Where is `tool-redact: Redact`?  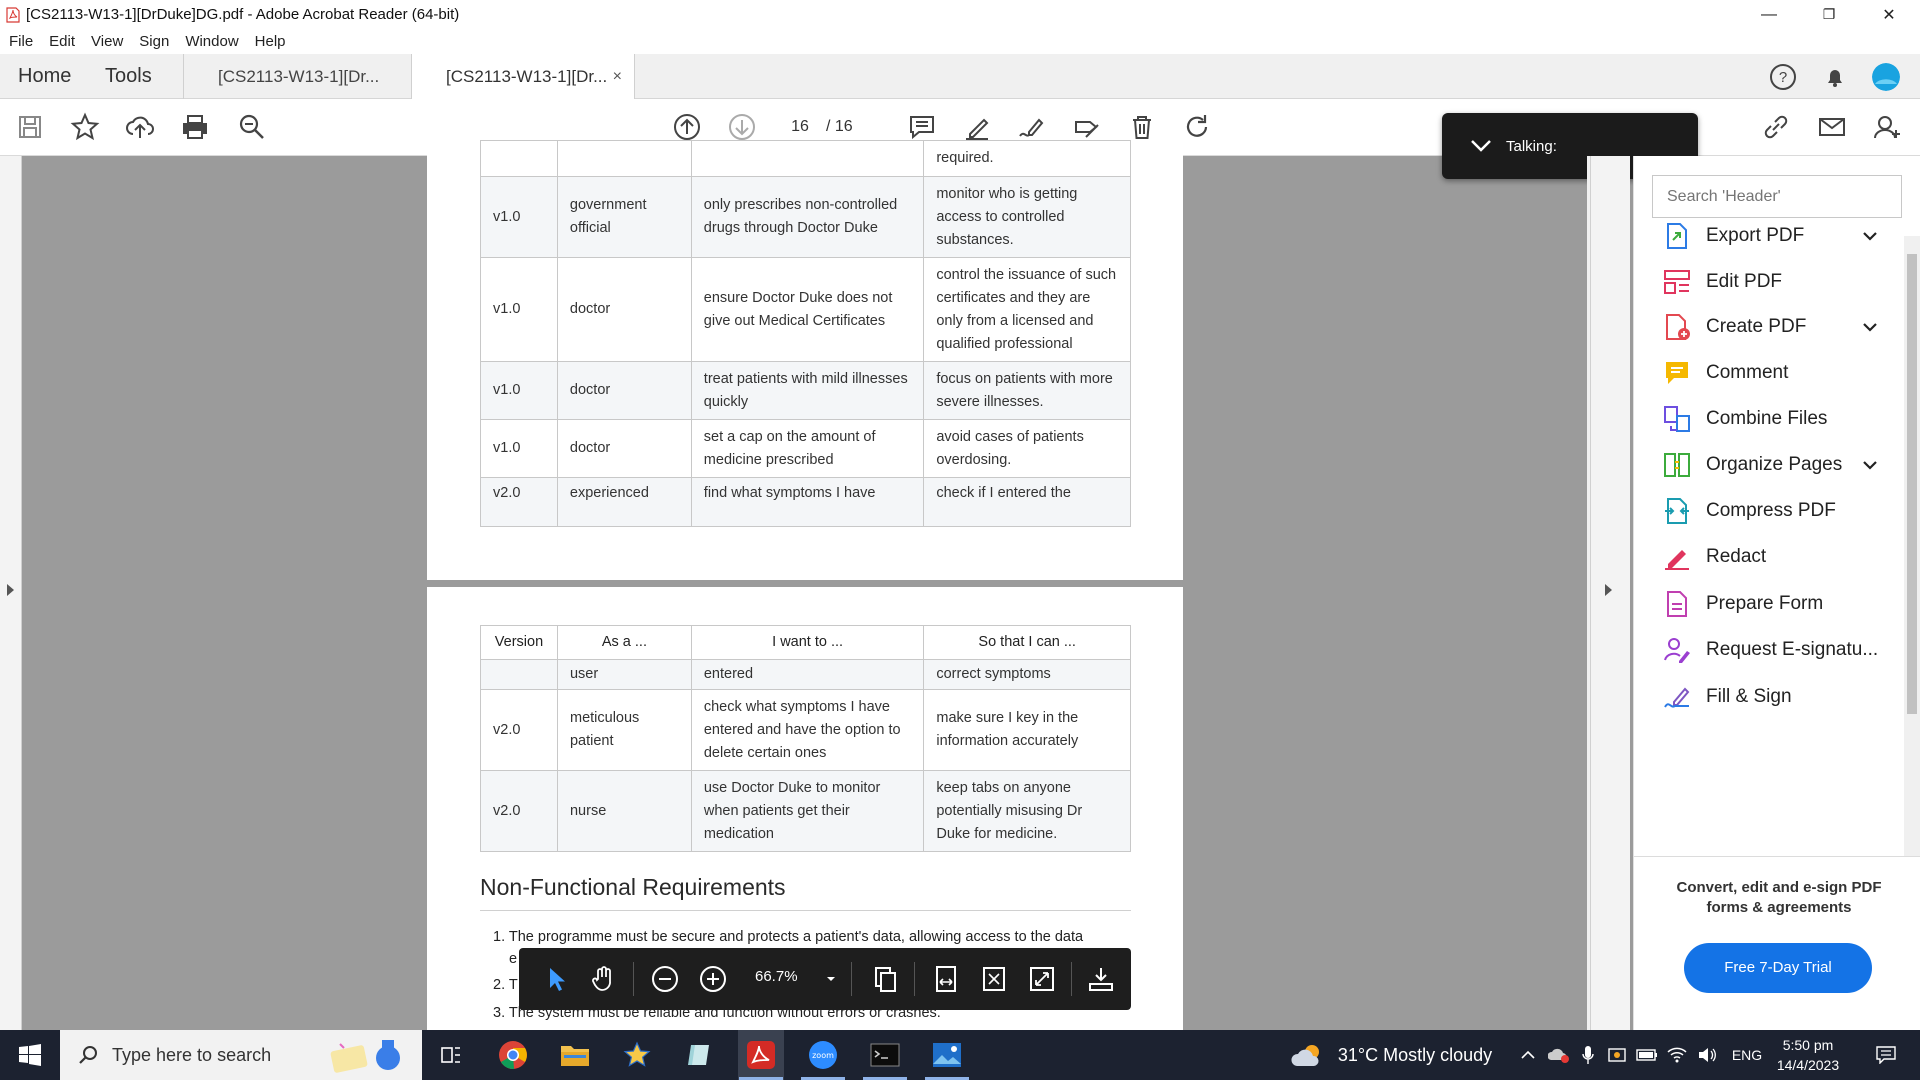 tool-redact: Redact is located at coordinates (1777, 557).